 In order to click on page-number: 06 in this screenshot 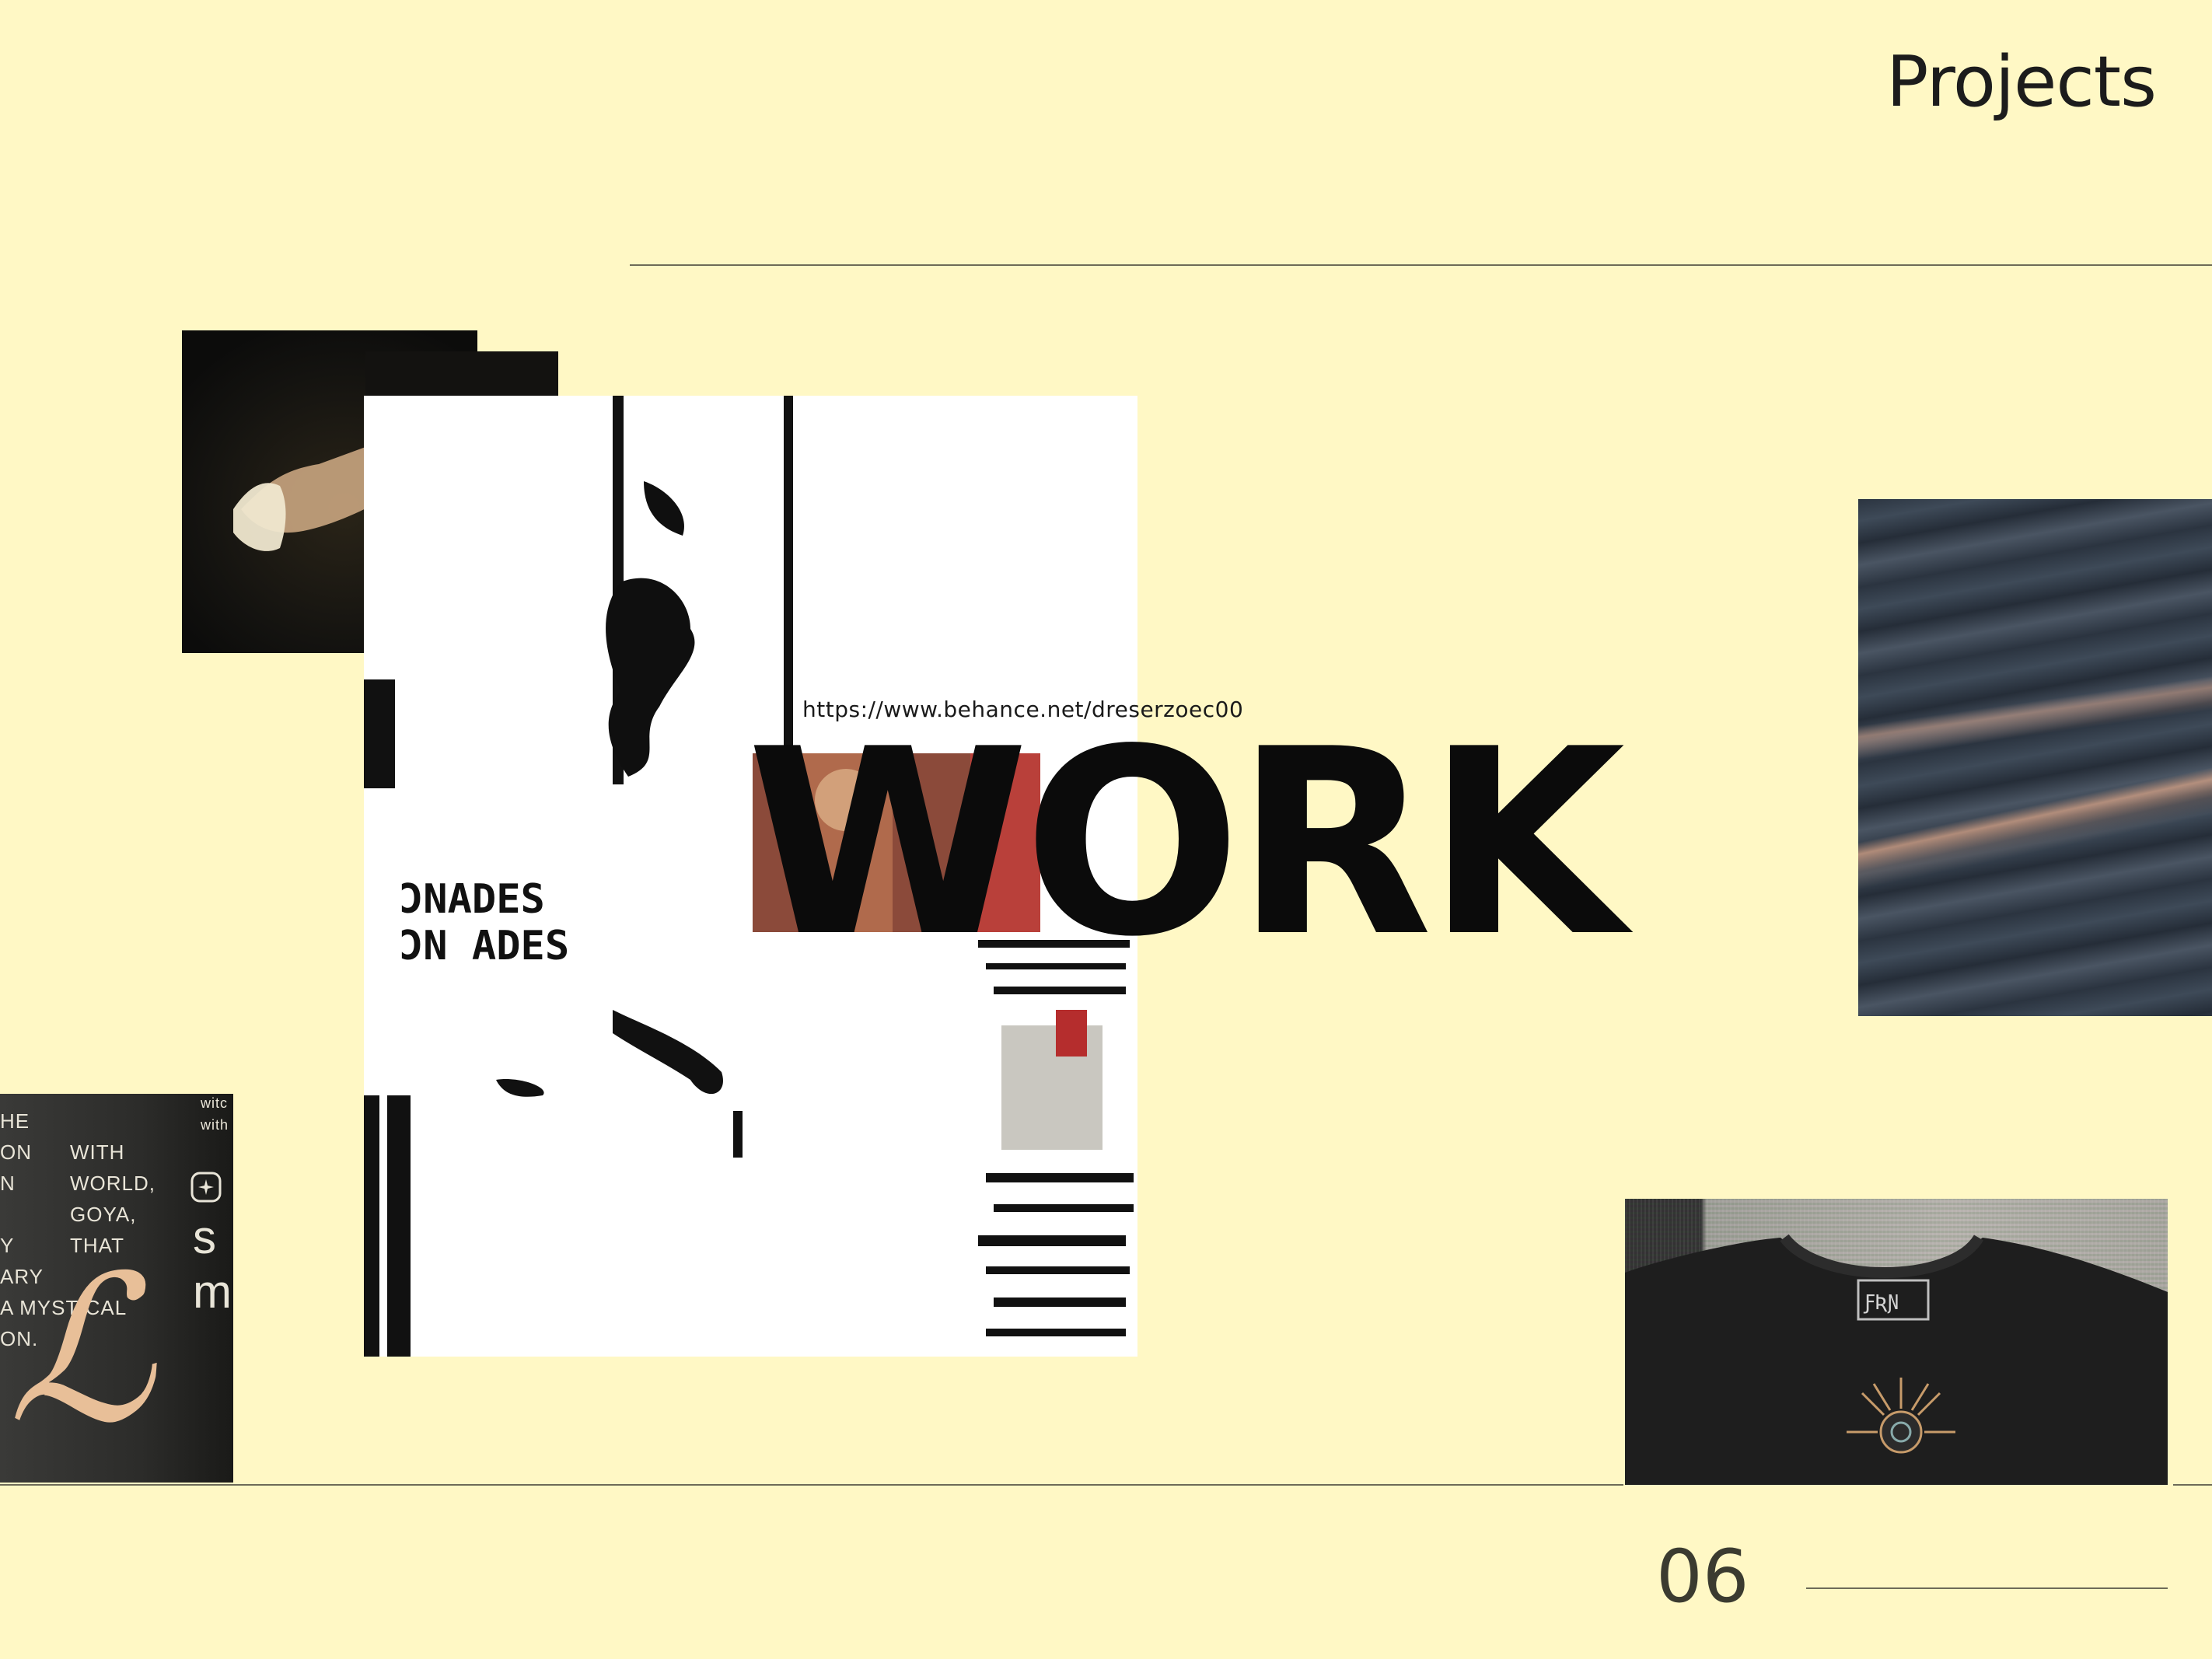, I will do `click(1702, 1577)`.